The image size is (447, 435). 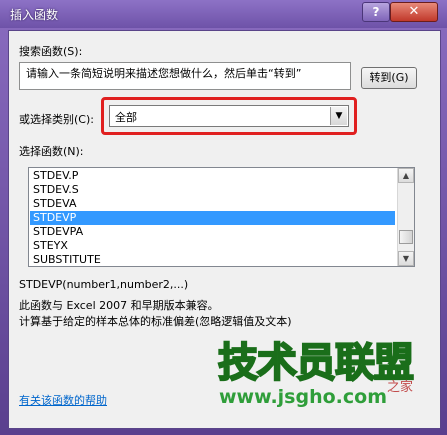 What do you see at coordinates (104, 284) in the screenshot?
I see `function-signature: STDEVP(number1,number2,...)` at bounding box center [104, 284].